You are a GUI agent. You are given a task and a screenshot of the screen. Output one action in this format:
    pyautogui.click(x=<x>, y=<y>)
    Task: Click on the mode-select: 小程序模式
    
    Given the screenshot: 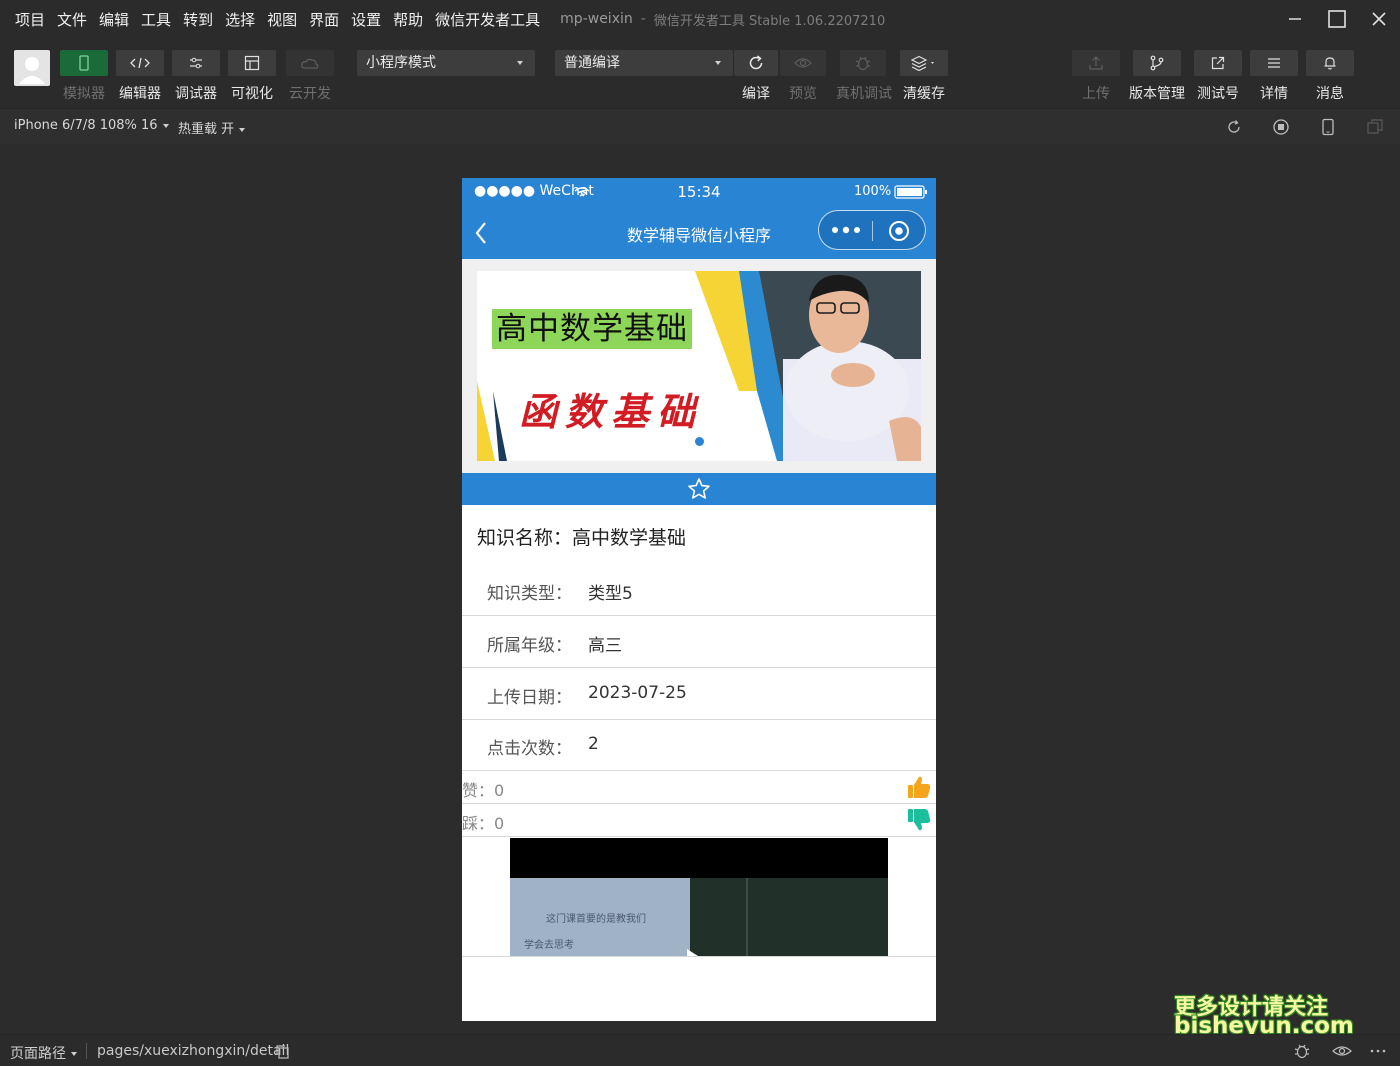 What is the action you would take?
    pyautogui.click(x=446, y=63)
    